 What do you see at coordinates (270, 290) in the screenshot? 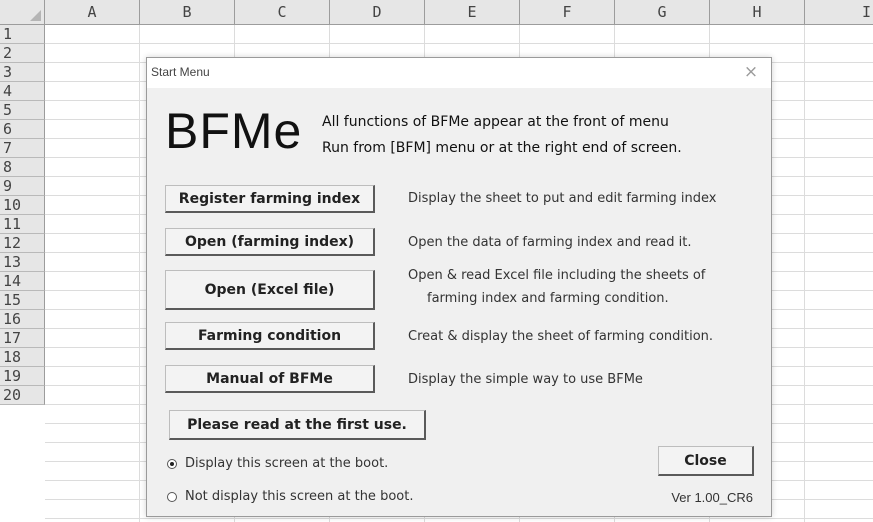
I see `open-excel-file-button: Open (Excel file)` at bounding box center [270, 290].